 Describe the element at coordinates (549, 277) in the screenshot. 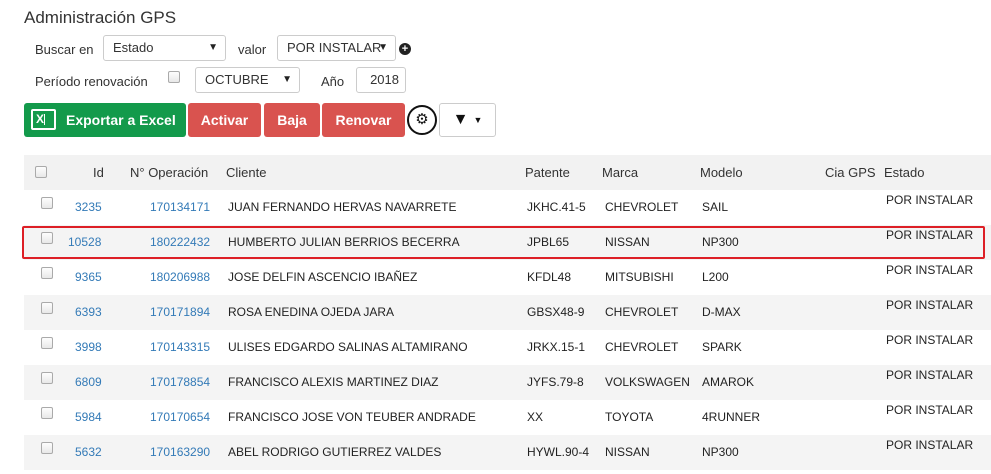

I see `row-patente: KFDL48` at that location.